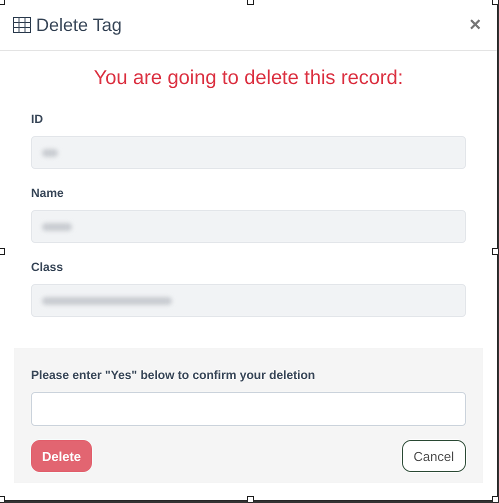  I want to click on field-label: Class, so click(47, 267).